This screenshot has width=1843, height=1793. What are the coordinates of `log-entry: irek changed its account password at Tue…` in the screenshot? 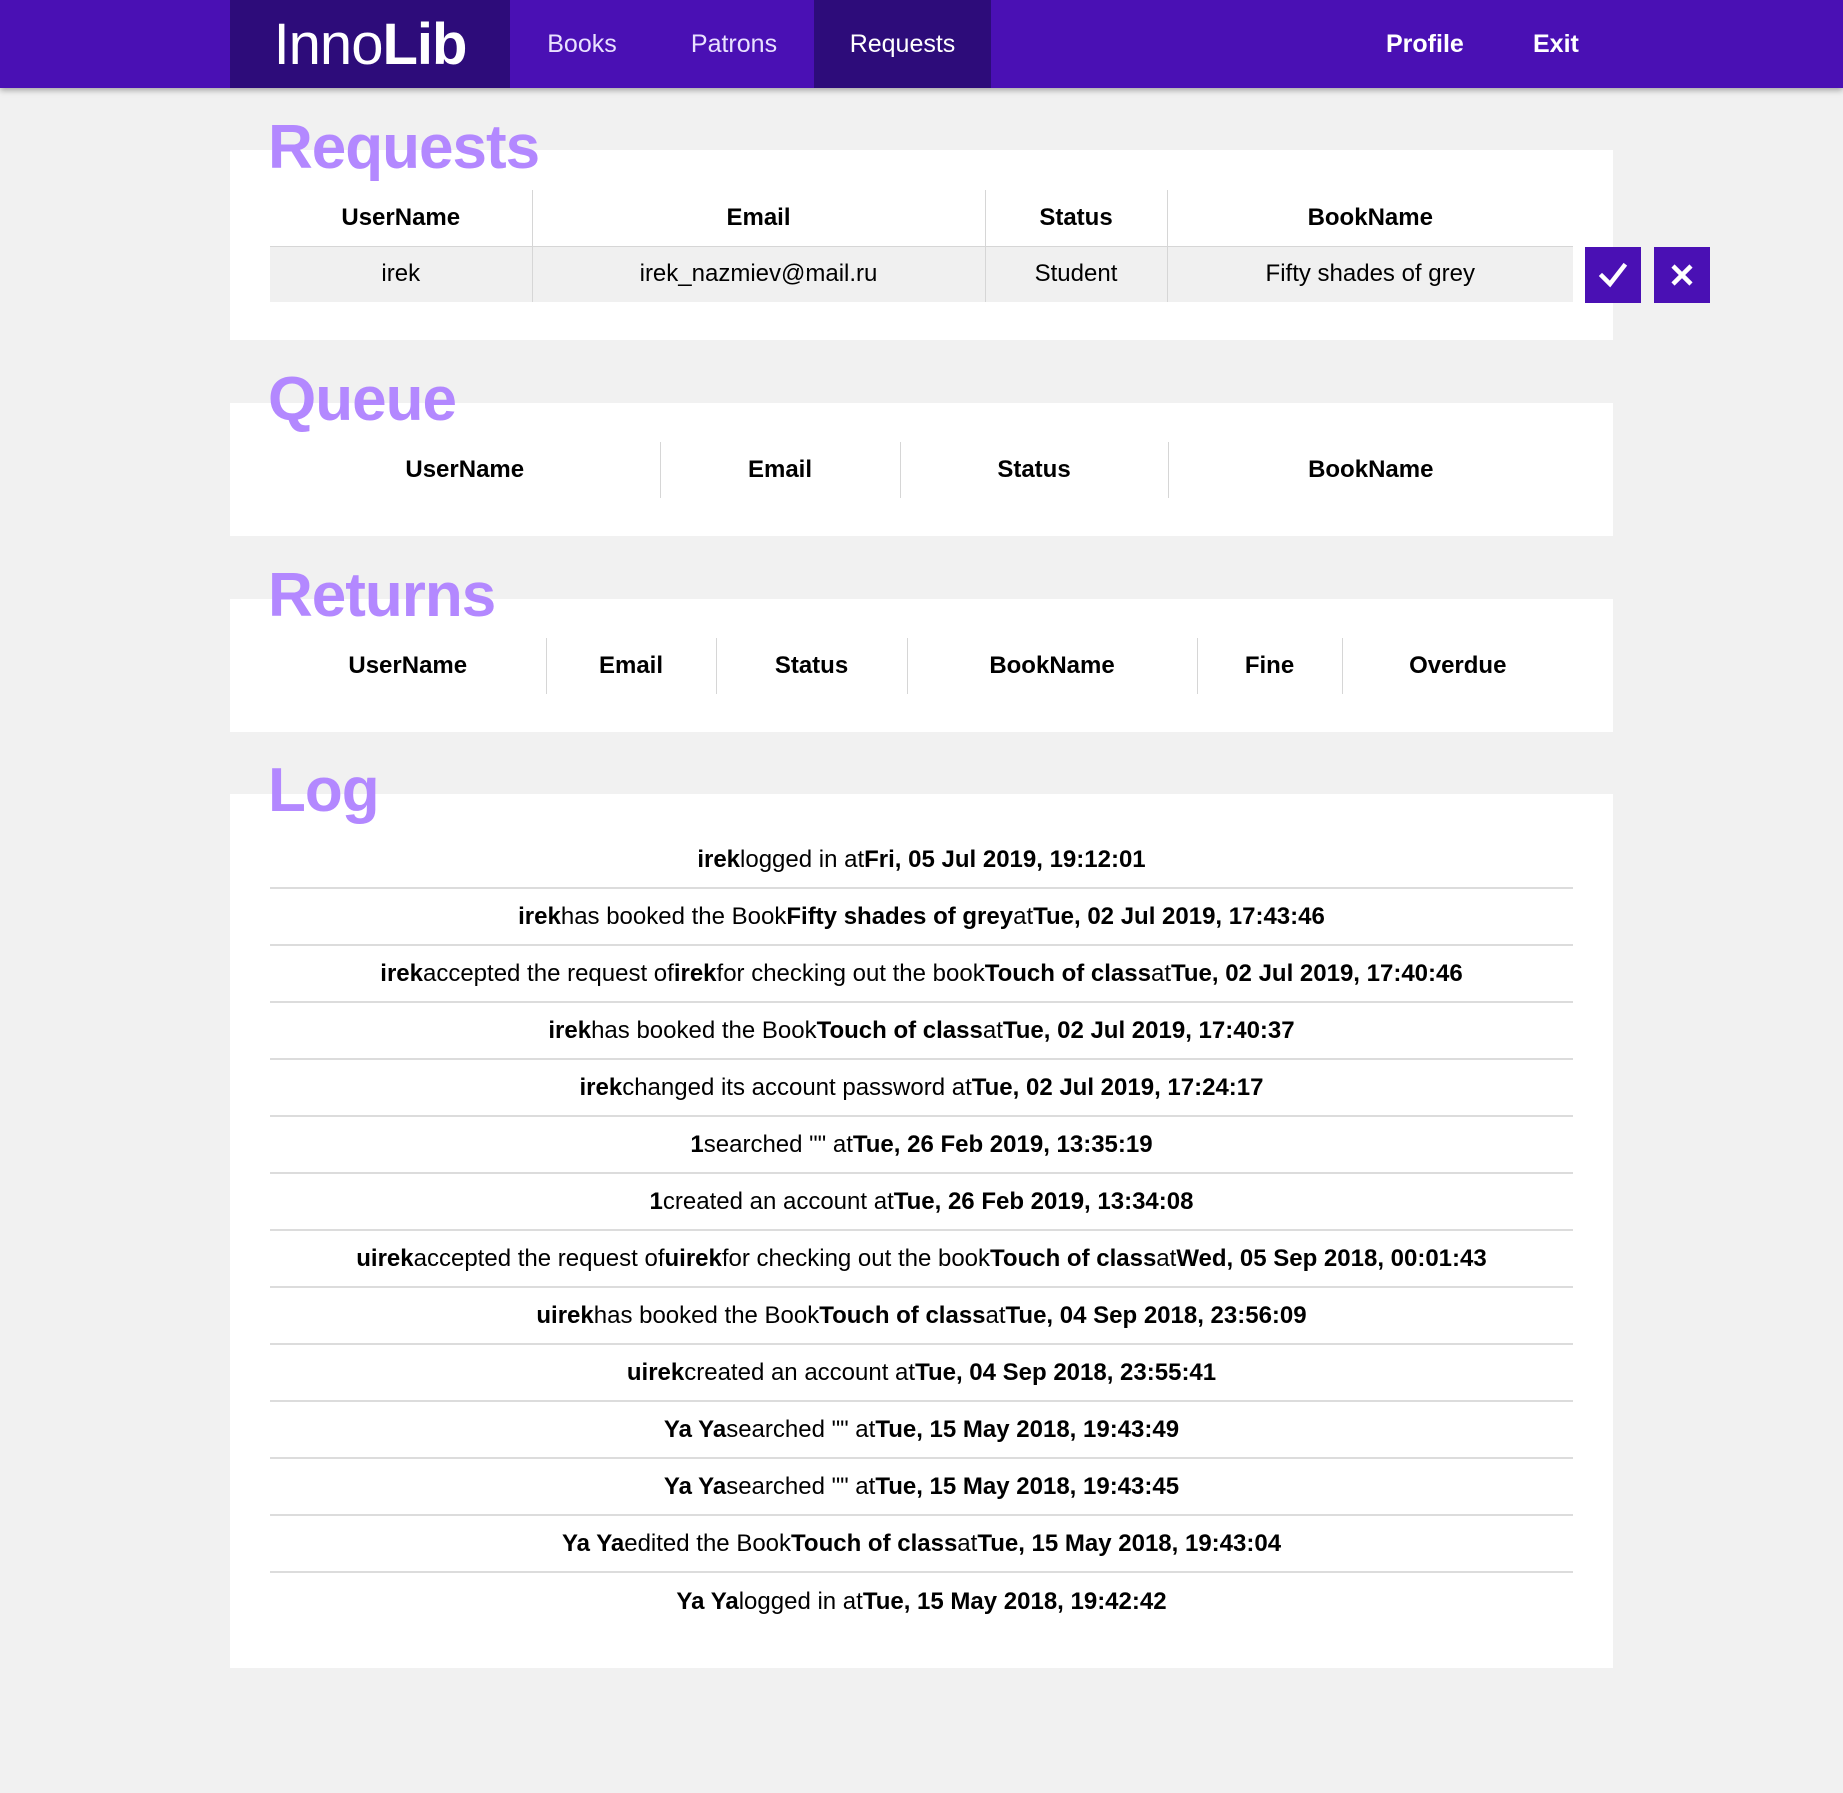 It's located at (921, 1088).